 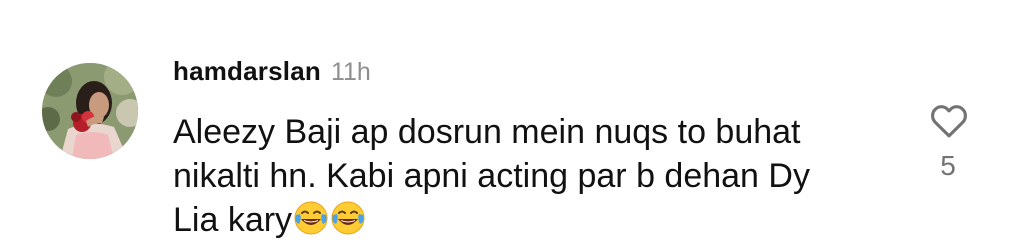 I want to click on heart-outline-icon, so click(x=949, y=121).